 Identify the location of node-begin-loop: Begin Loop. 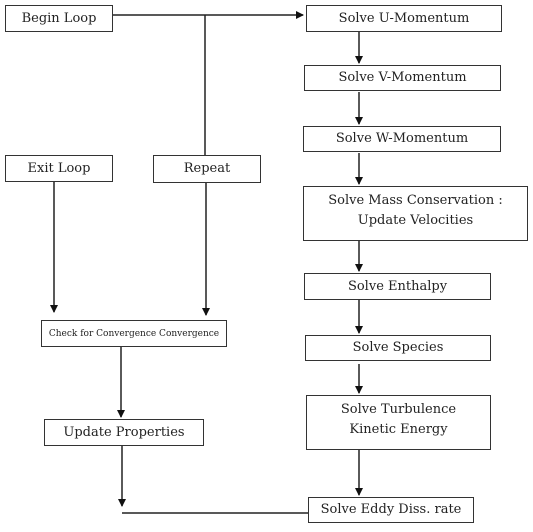
(59, 18).